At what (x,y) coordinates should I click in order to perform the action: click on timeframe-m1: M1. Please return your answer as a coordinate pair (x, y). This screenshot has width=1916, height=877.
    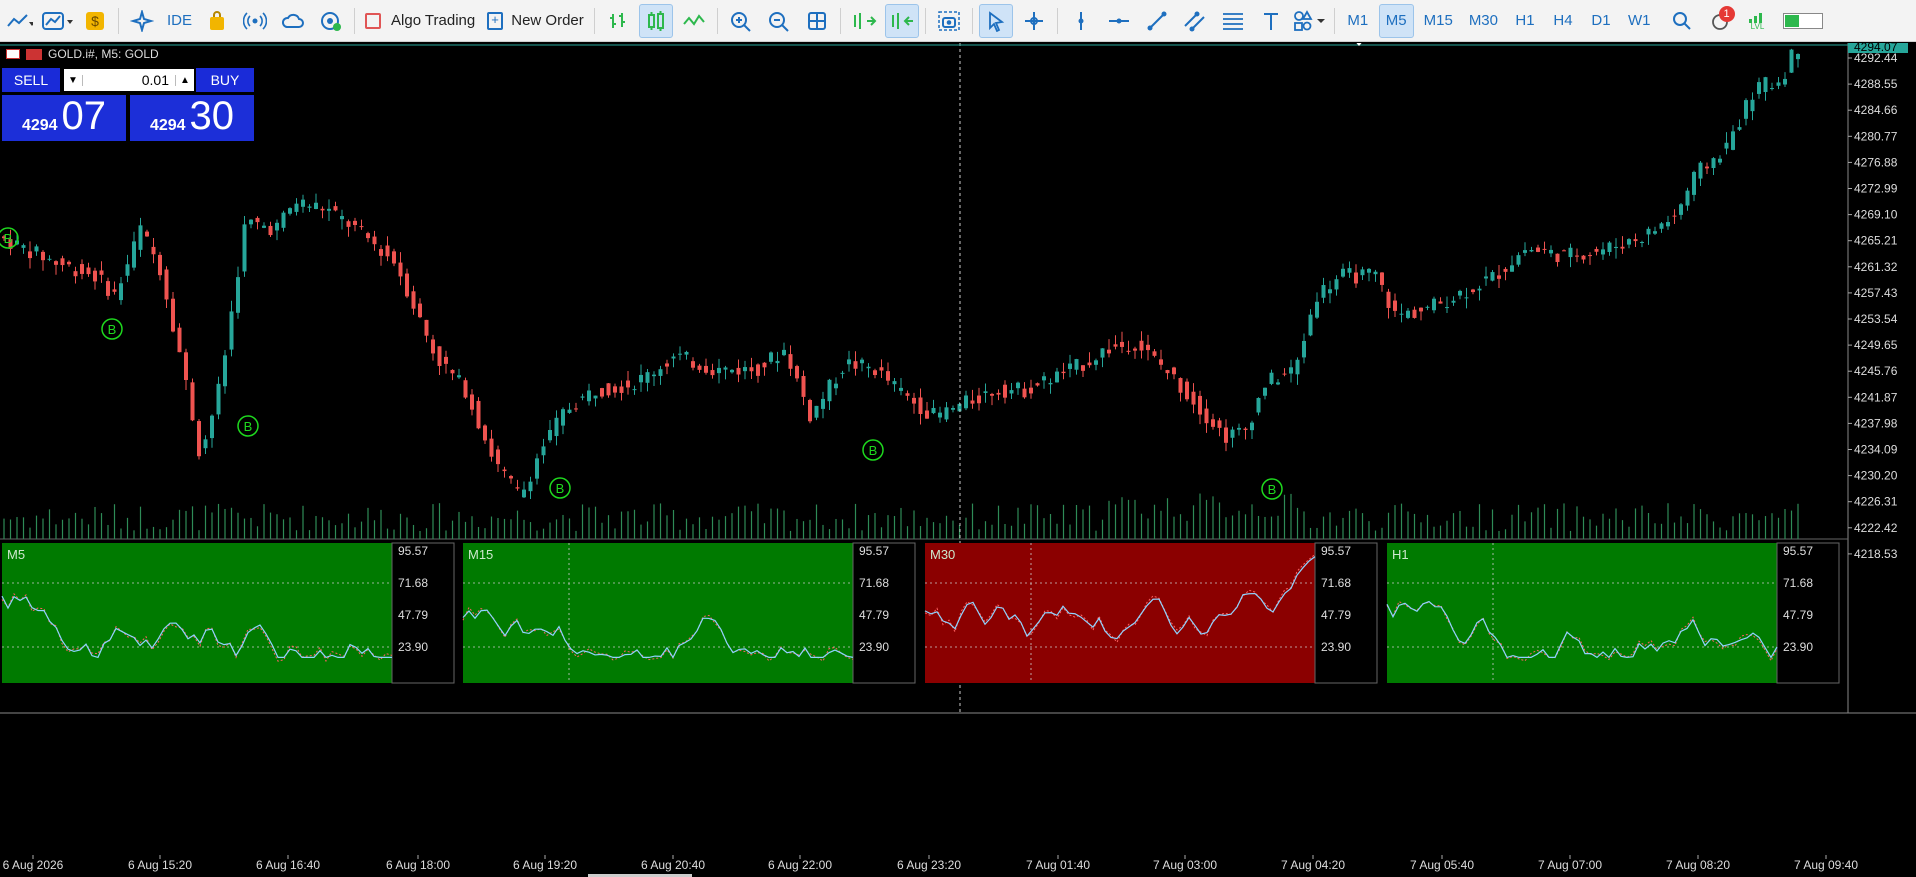
    Looking at the image, I should click on (1358, 21).